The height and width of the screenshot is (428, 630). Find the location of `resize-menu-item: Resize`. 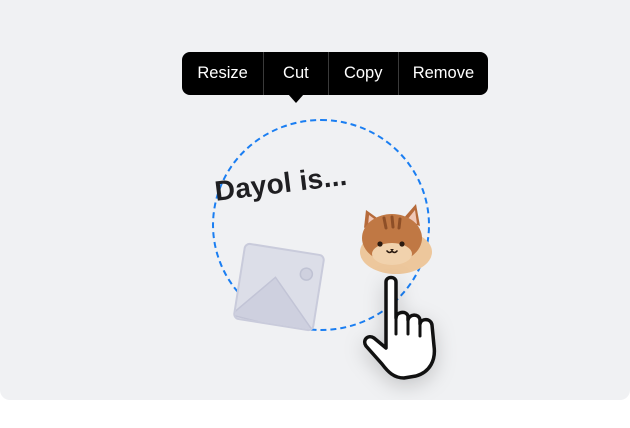

resize-menu-item: Resize is located at coordinates (222, 73).